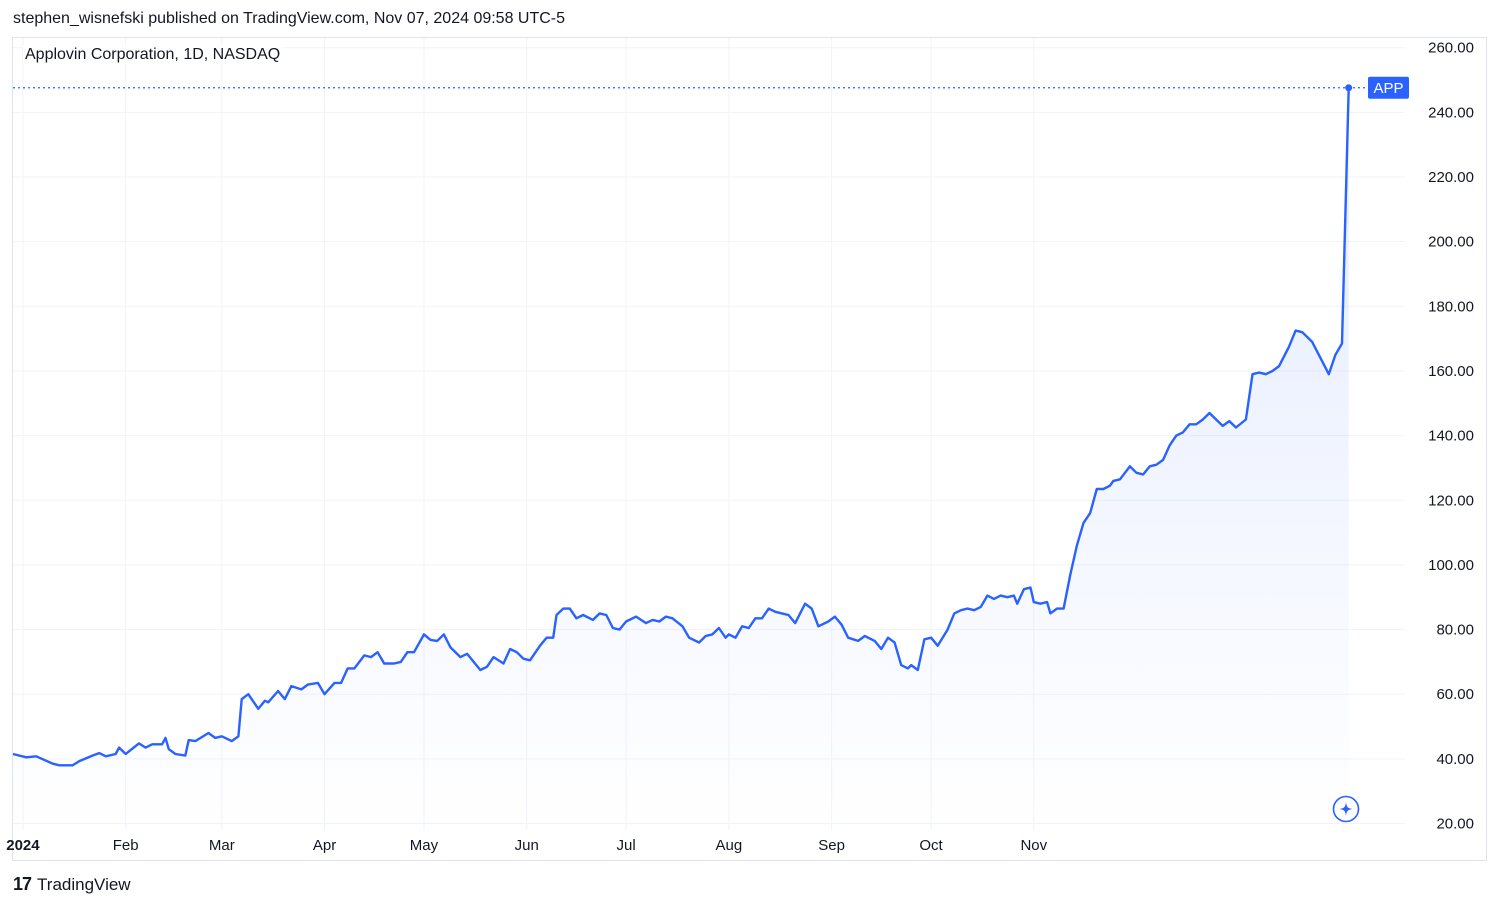 This screenshot has height=907, width=1500. I want to click on sparkle-button, so click(1346, 809).